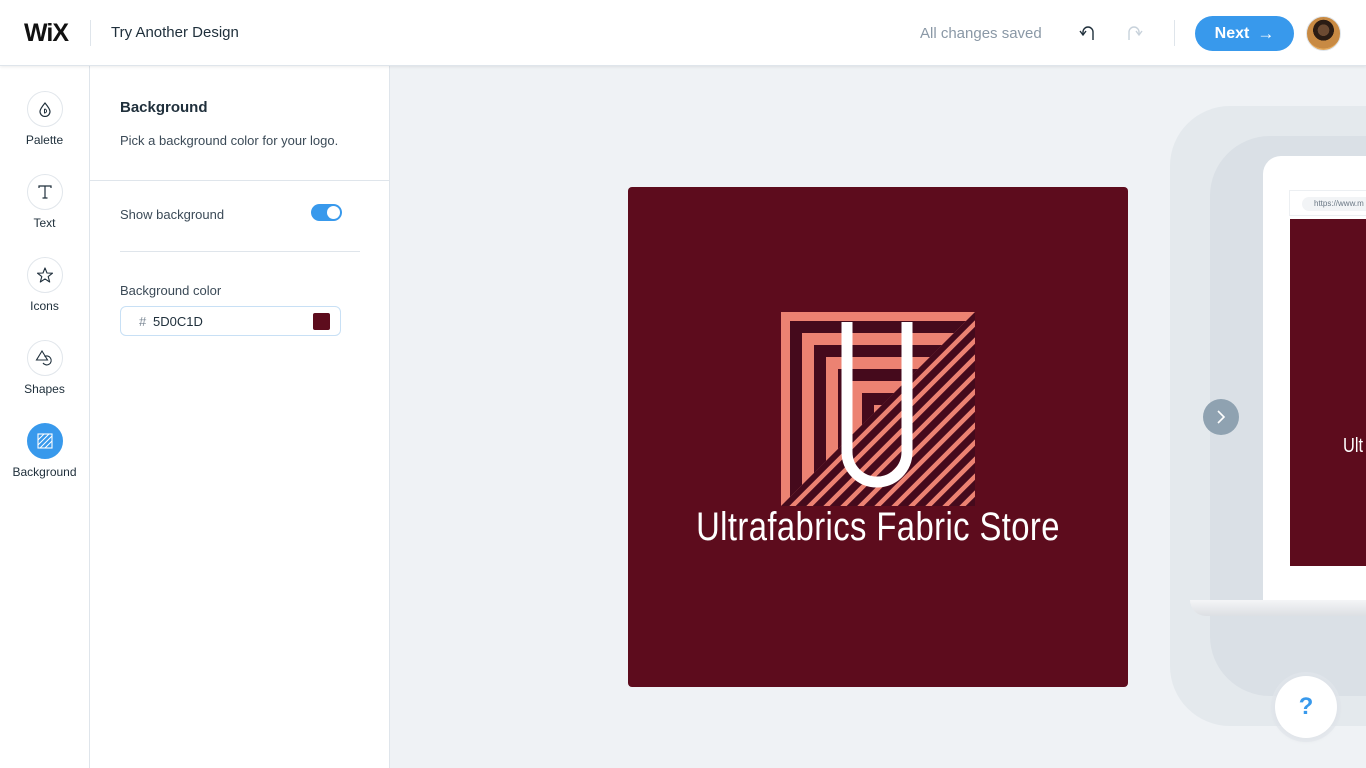  What do you see at coordinates (1334, 204) in the screenshot?
I see `url-bar: https://www.m` at bounding box center [1334, 204].